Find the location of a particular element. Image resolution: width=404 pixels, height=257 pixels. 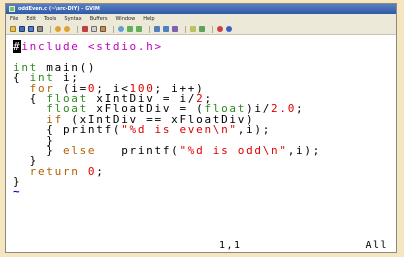

find-next-icon is located at coordinates (130, 29).